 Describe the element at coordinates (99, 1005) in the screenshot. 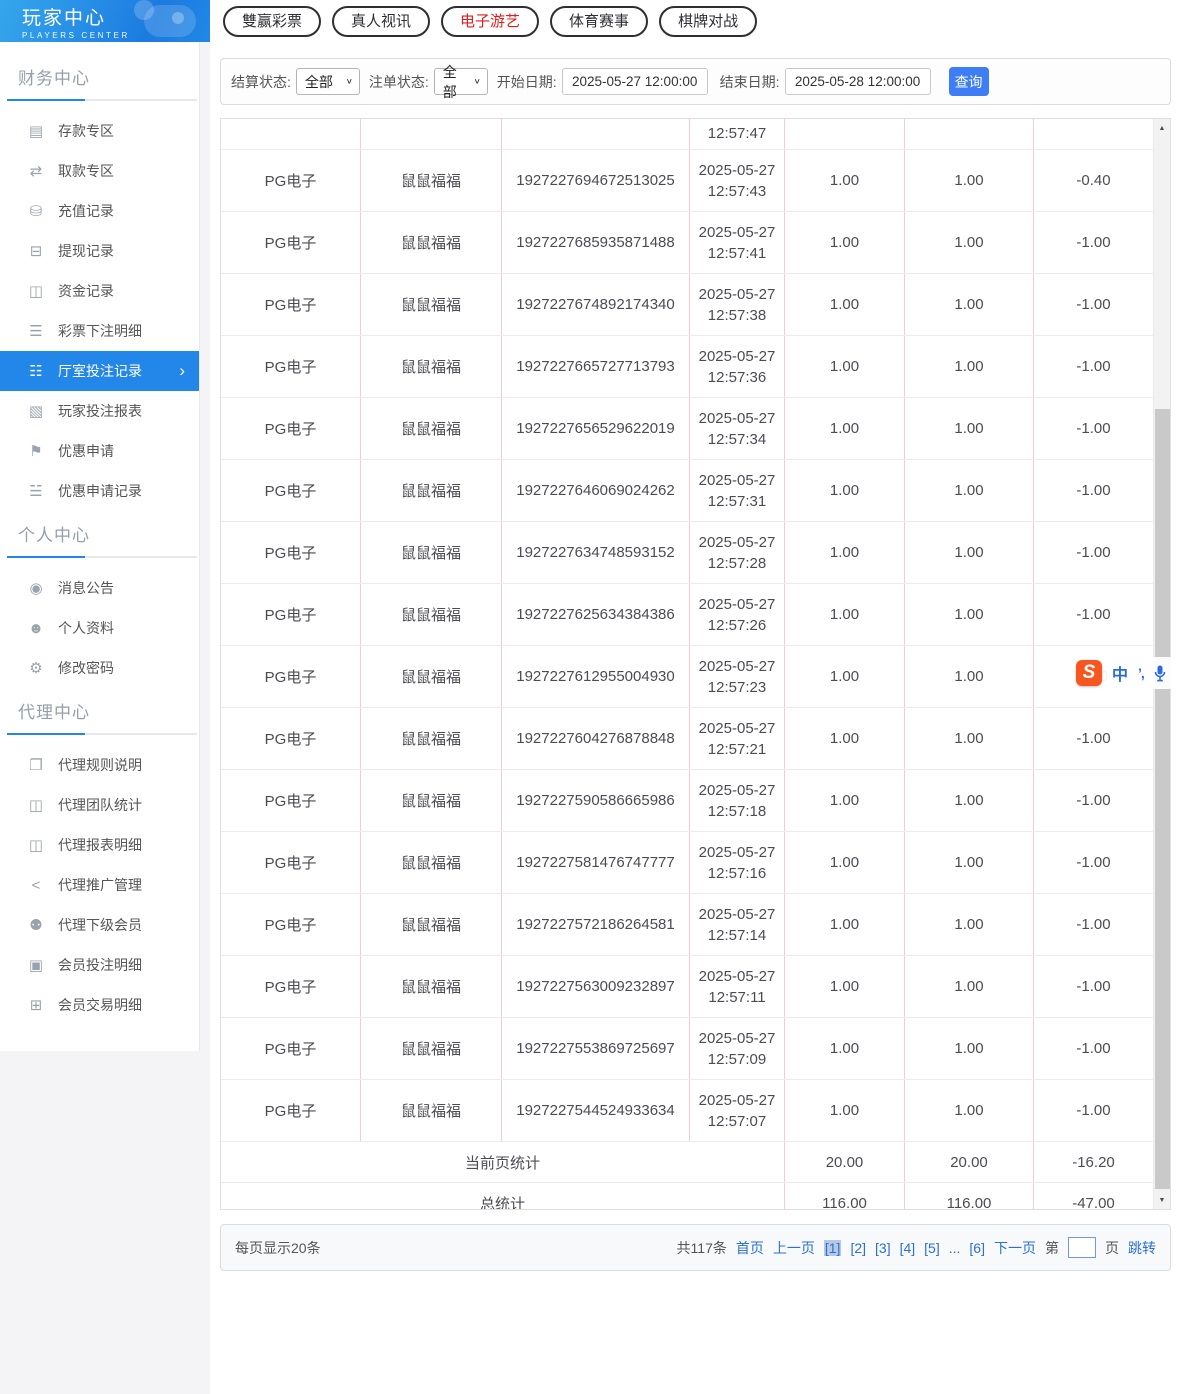

I see `sidebar-item-member-trade-detail: ⊞ 会员交易明细` at that location.